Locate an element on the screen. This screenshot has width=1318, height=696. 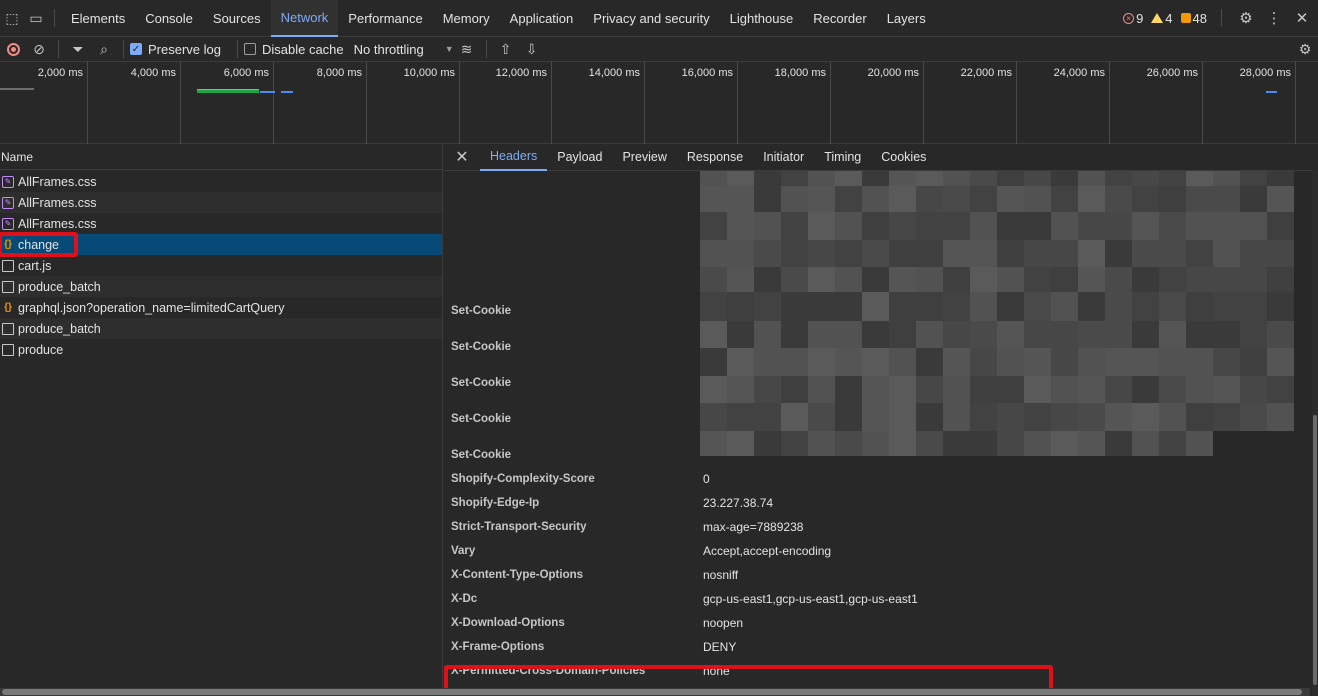
header-name: X-Download-Options is located at coordinates (508, 623).